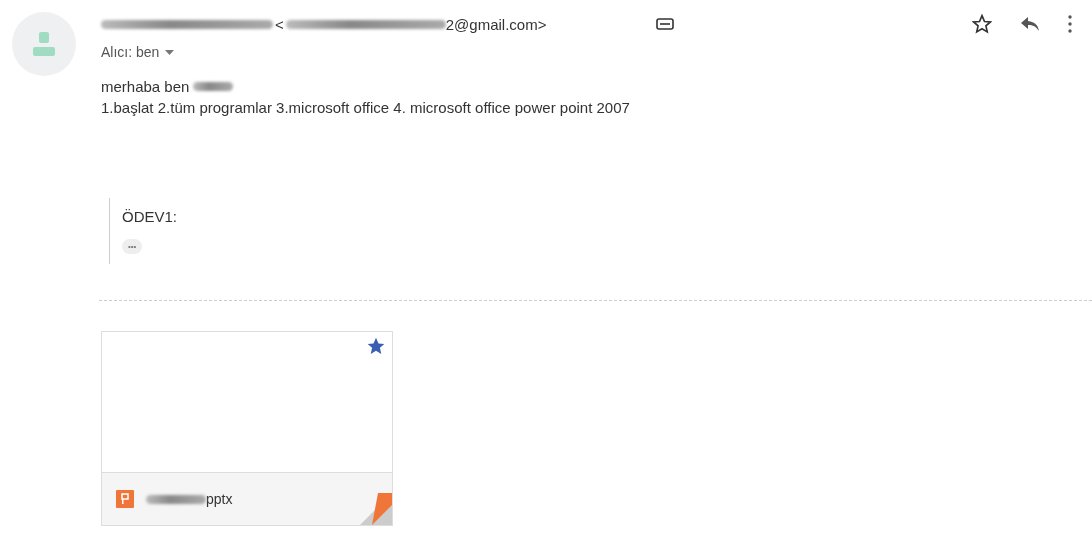  I want to click on attachment-icon, so click(665, 24).